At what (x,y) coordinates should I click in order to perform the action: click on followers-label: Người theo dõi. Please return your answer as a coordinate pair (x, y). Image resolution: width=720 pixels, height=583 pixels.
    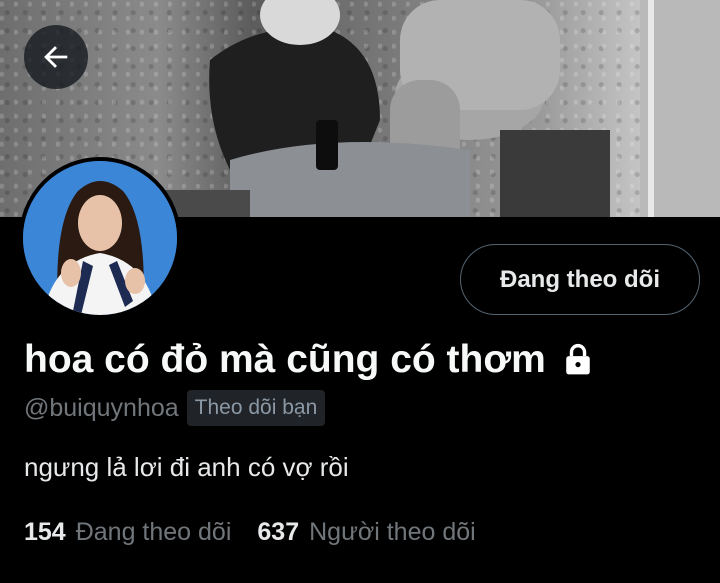
    Looking at the image, I should click on (392, 532).